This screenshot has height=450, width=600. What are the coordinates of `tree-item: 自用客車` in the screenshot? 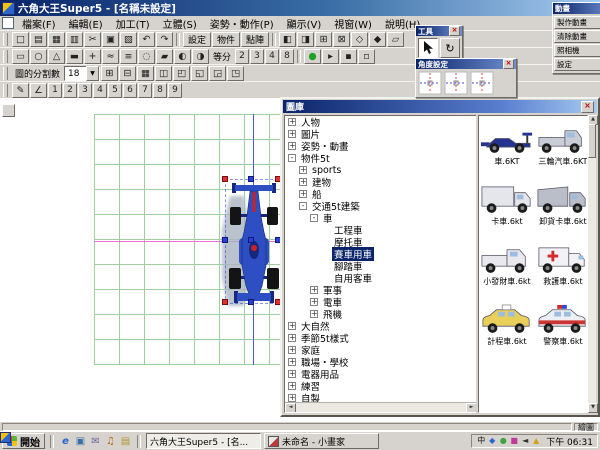 It's located at (381, 278).